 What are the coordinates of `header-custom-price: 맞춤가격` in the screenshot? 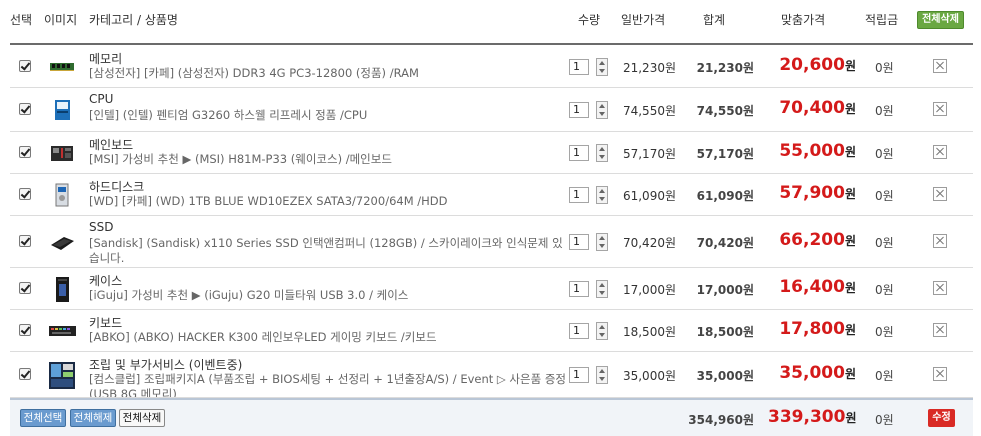 It's located at (803, 20).